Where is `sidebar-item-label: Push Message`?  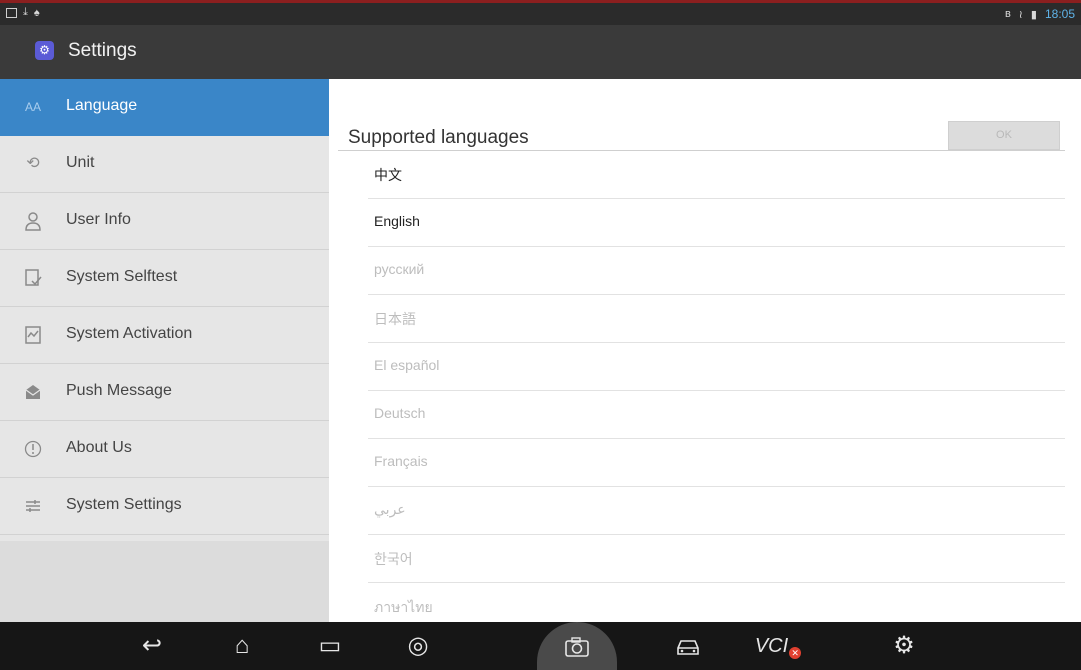
sidebar-item-label: Push Message is located at coordinates (119, 390).